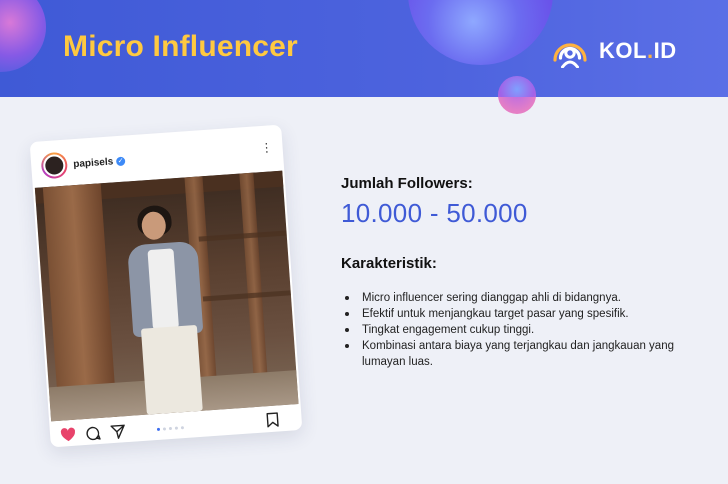 Image resolution: width=728 pixels, height=484 pixels. I want to click on more-vertical-icon: ⋮, so click(266, 147).